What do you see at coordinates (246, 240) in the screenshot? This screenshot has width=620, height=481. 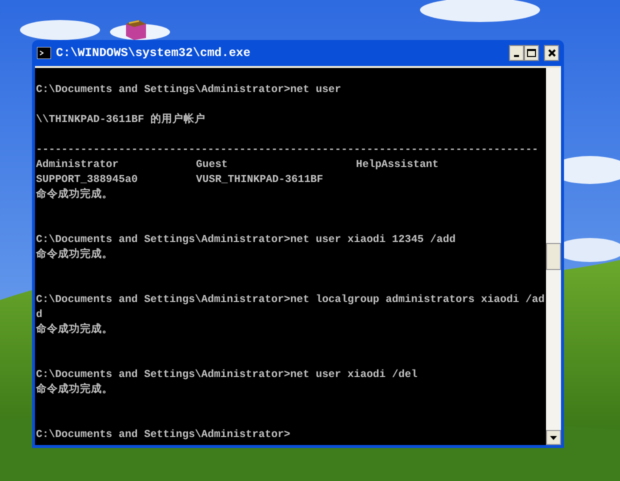 I see `console-line: C:\Documents and Settings\Administrator>net user xiaodi 12345 /add` at bounding box center [246, 240].